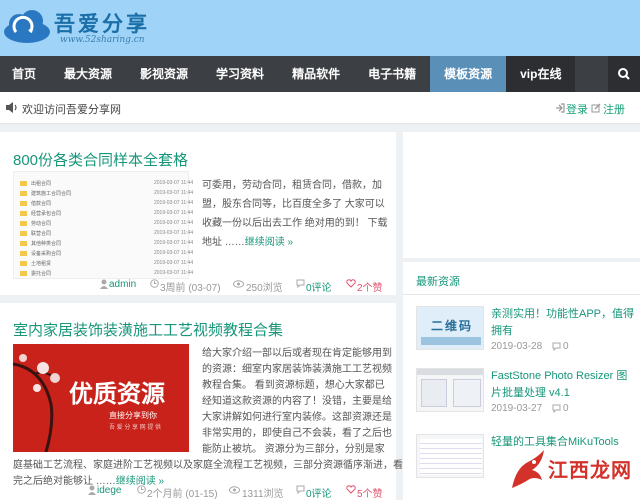 The height and width of the screenshot is (500, 640). I want to click on resource-date: 2019-03-28, so click(517, 346).